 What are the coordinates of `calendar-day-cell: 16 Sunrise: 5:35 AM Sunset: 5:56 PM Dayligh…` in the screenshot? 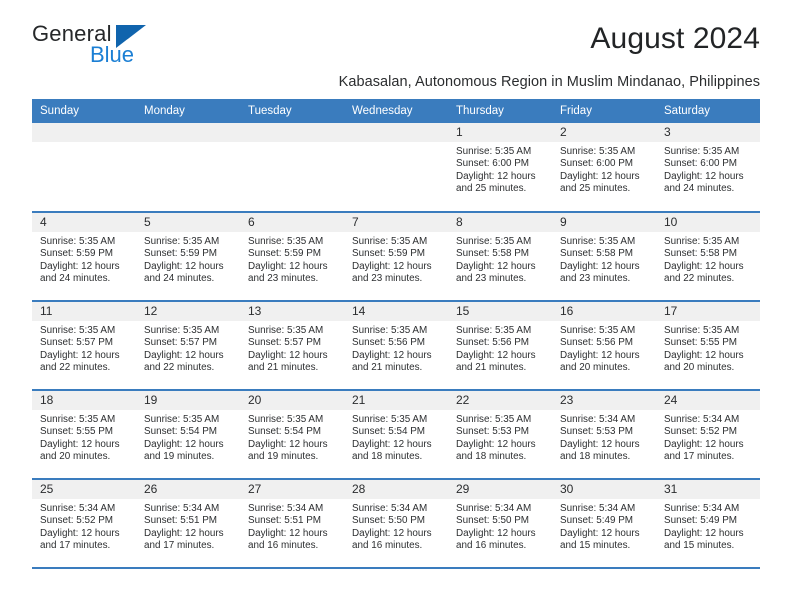 It's located at (604, 346).